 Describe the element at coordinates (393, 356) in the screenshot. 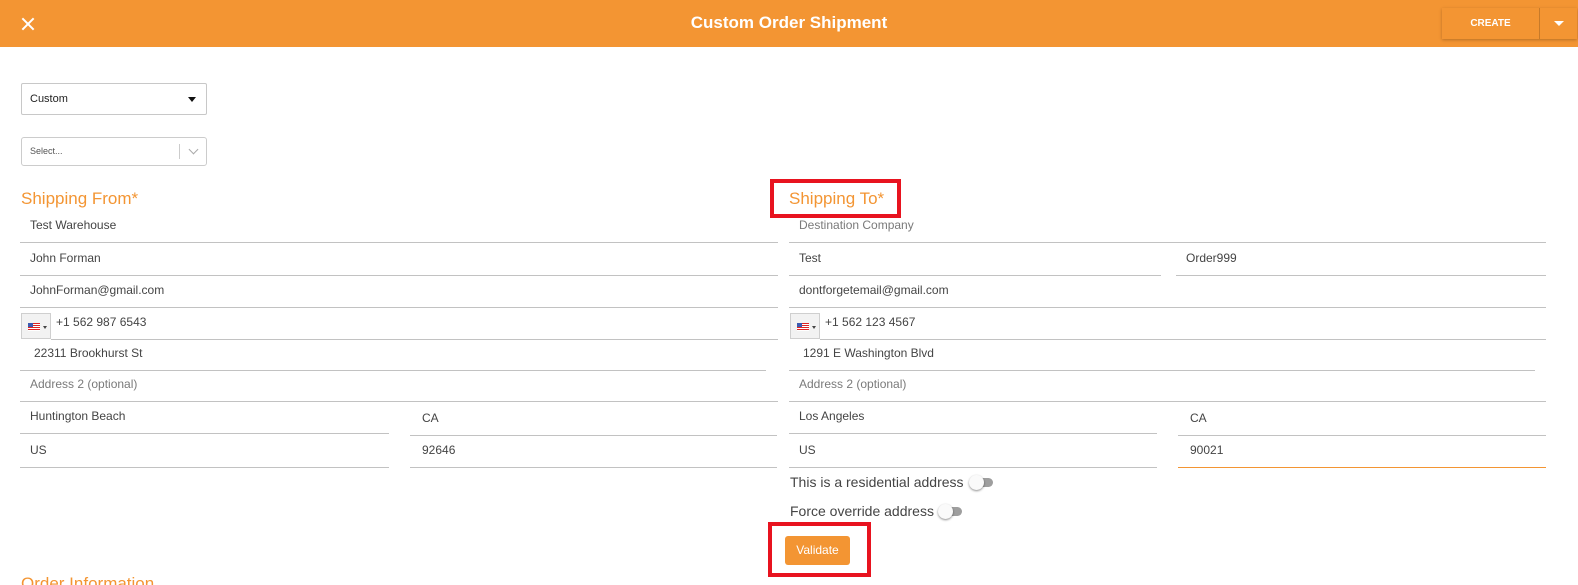

I see `from-address1-field: 22311 Brookhurst St` at that location.